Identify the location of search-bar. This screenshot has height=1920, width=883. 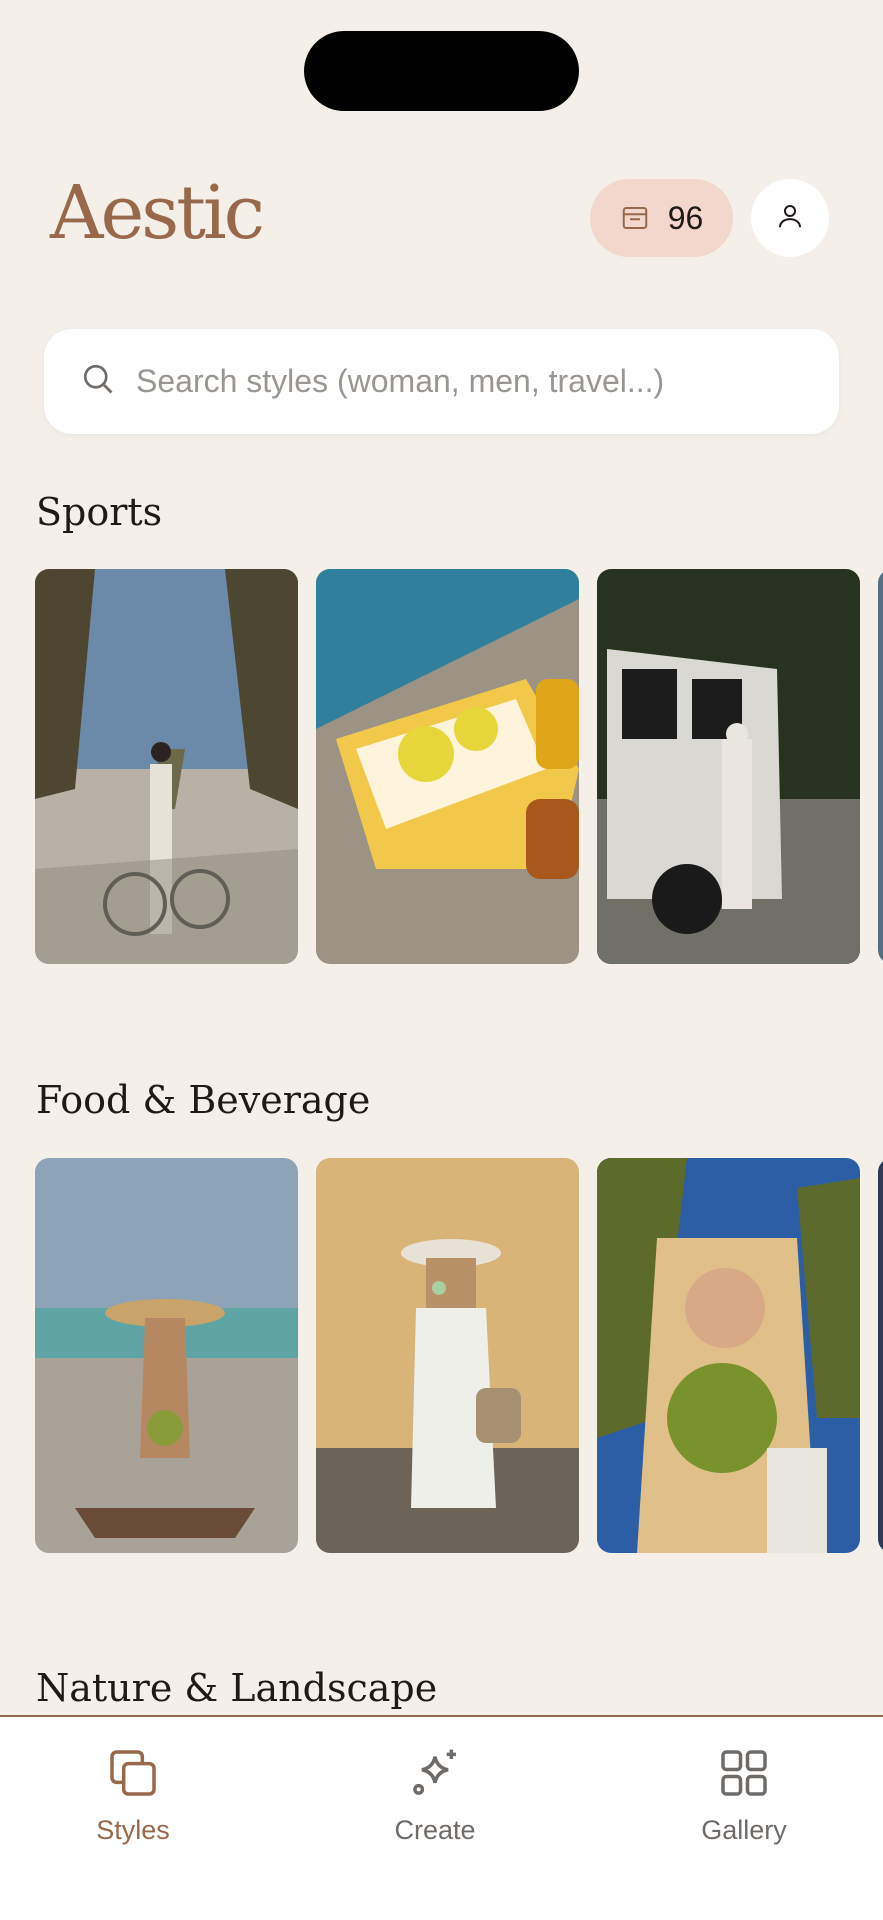
(441, 381).